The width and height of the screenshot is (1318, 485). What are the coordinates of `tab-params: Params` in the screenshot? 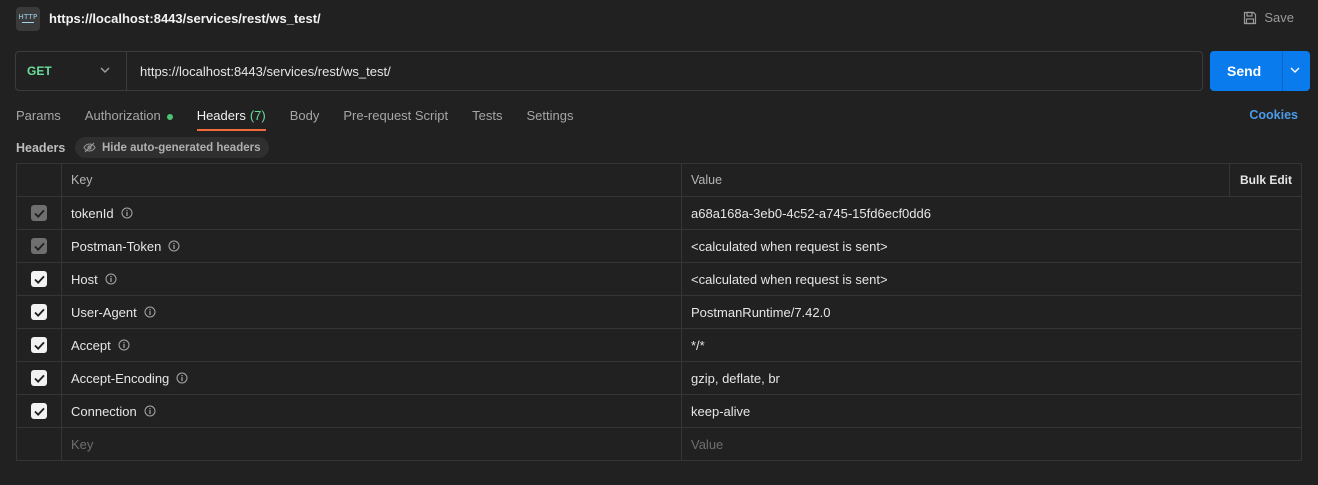 It's located at (38, 118).